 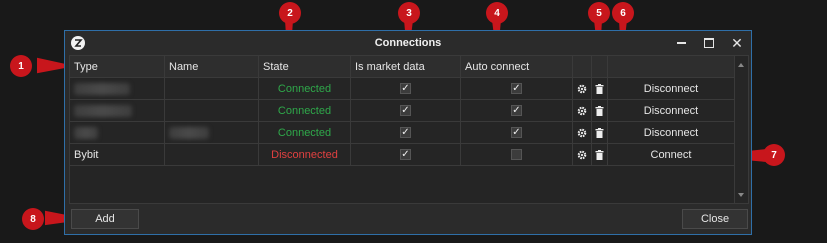 What do you see at coordinates (189, 132) in the screenshot?
I see `redacted-name` at bounding box center [189, 132].